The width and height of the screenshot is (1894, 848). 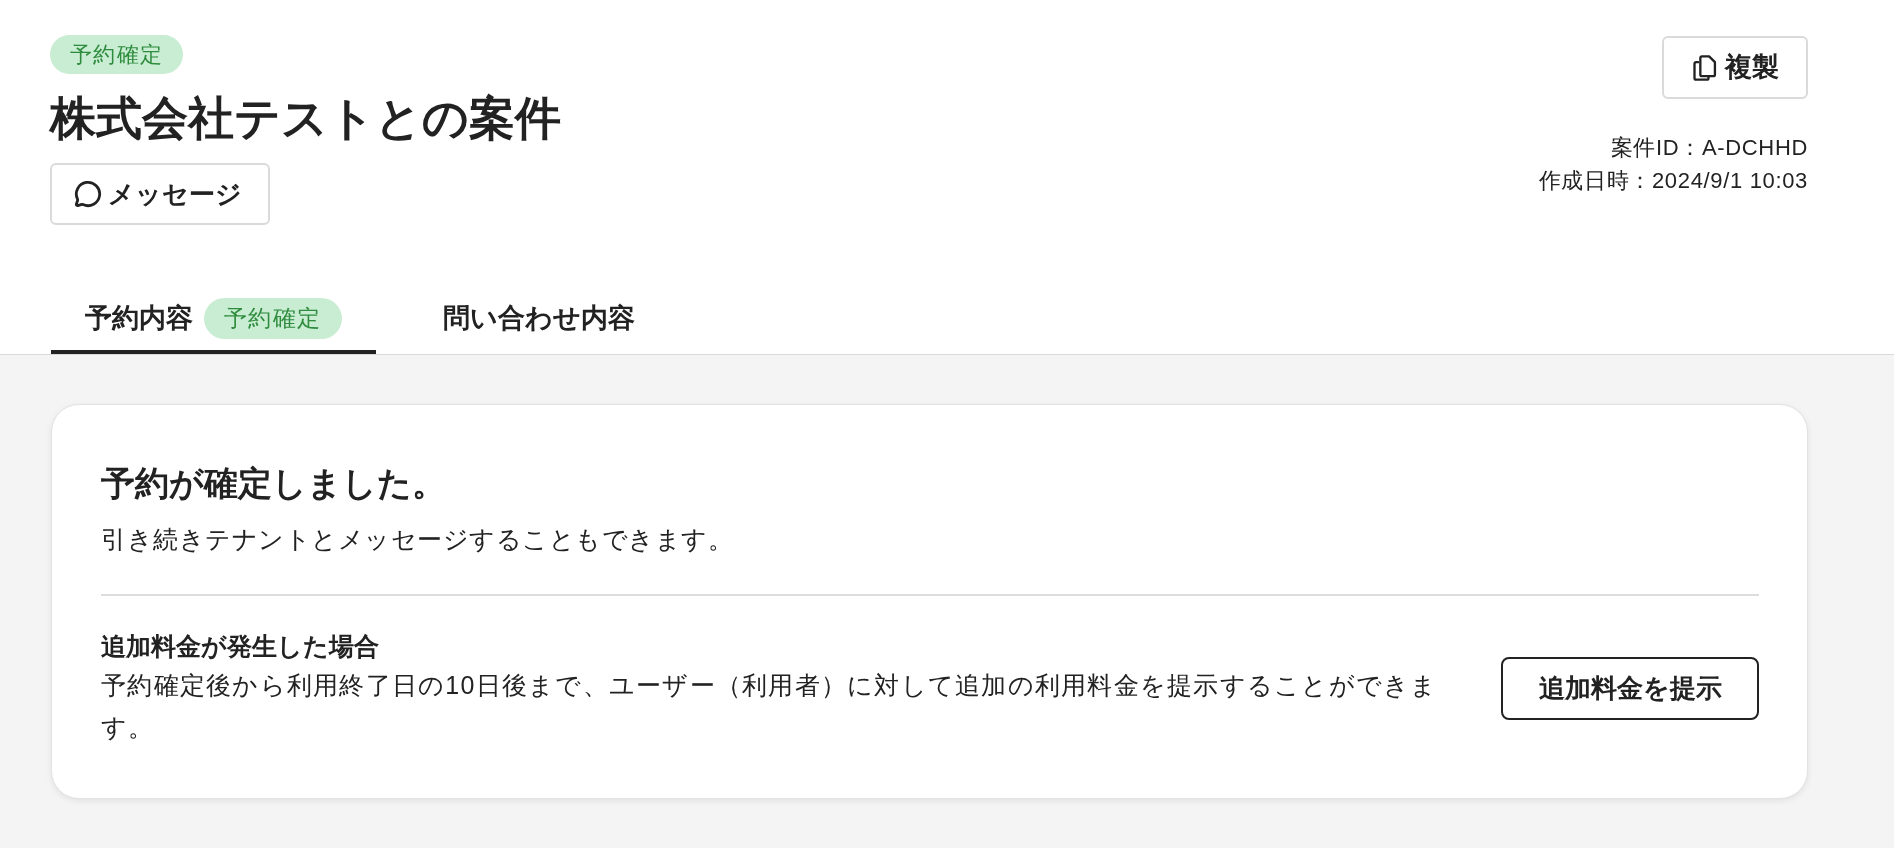 What do you see at coordinates (1673, 181) in the screenshot?
I see `created-at: 作成日時：2024/9/1 10:03` at bounding box center [1673, 181].